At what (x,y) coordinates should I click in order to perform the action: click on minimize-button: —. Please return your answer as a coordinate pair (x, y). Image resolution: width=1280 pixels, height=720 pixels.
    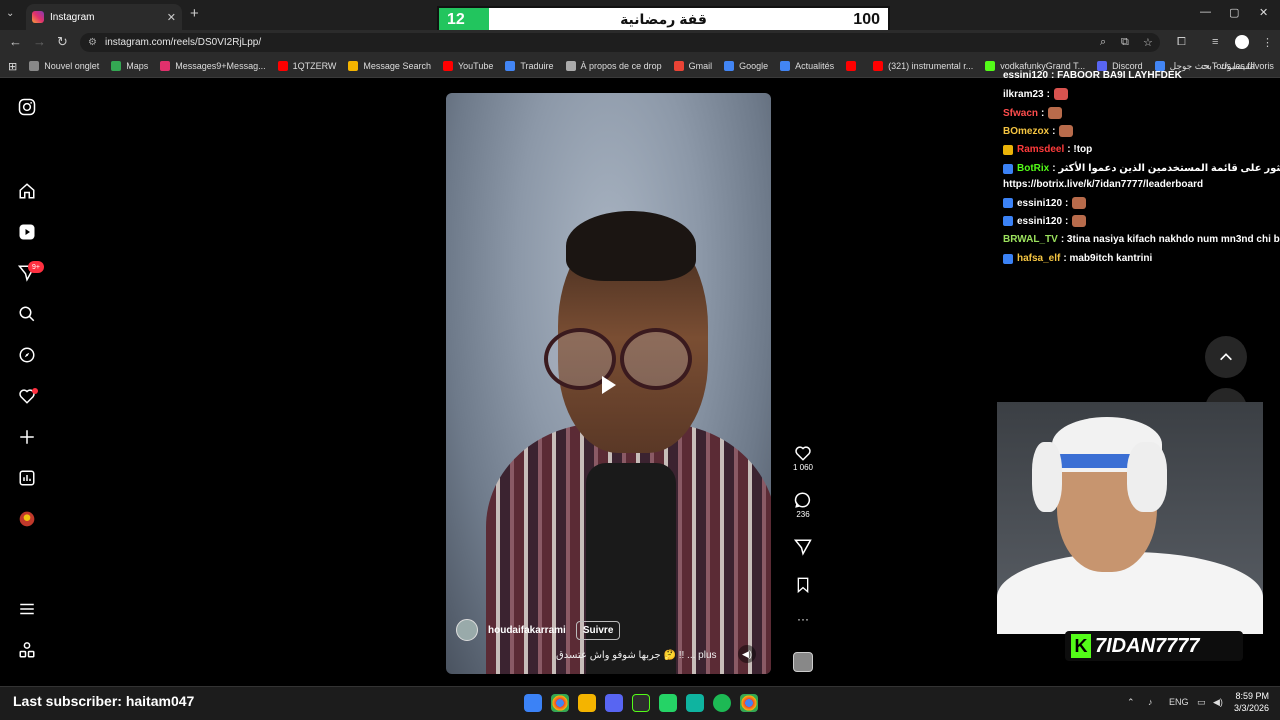
    Looking at the image, I should click on (1205, 12).